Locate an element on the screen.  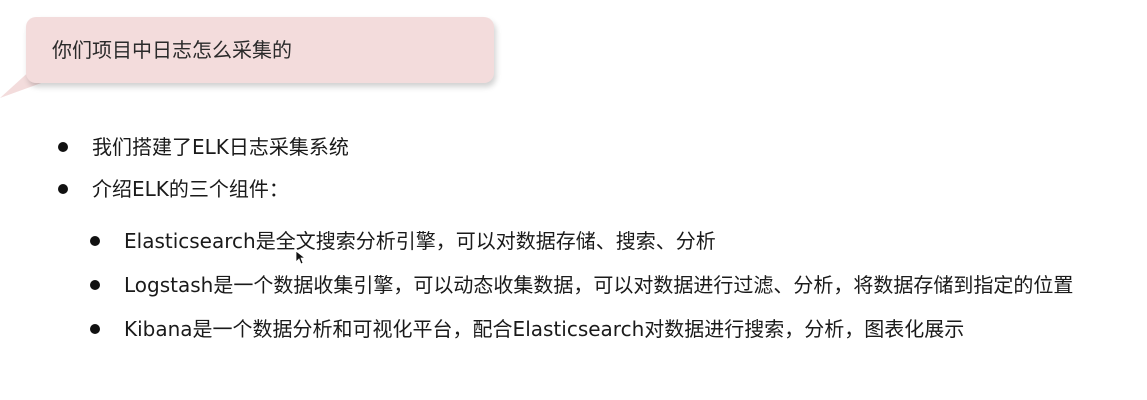
component-elasticsearch: Elasticsearch是全文搜索分析引擎，可以对数据存储、搜索、分析 is located at coordinates (581, 249).